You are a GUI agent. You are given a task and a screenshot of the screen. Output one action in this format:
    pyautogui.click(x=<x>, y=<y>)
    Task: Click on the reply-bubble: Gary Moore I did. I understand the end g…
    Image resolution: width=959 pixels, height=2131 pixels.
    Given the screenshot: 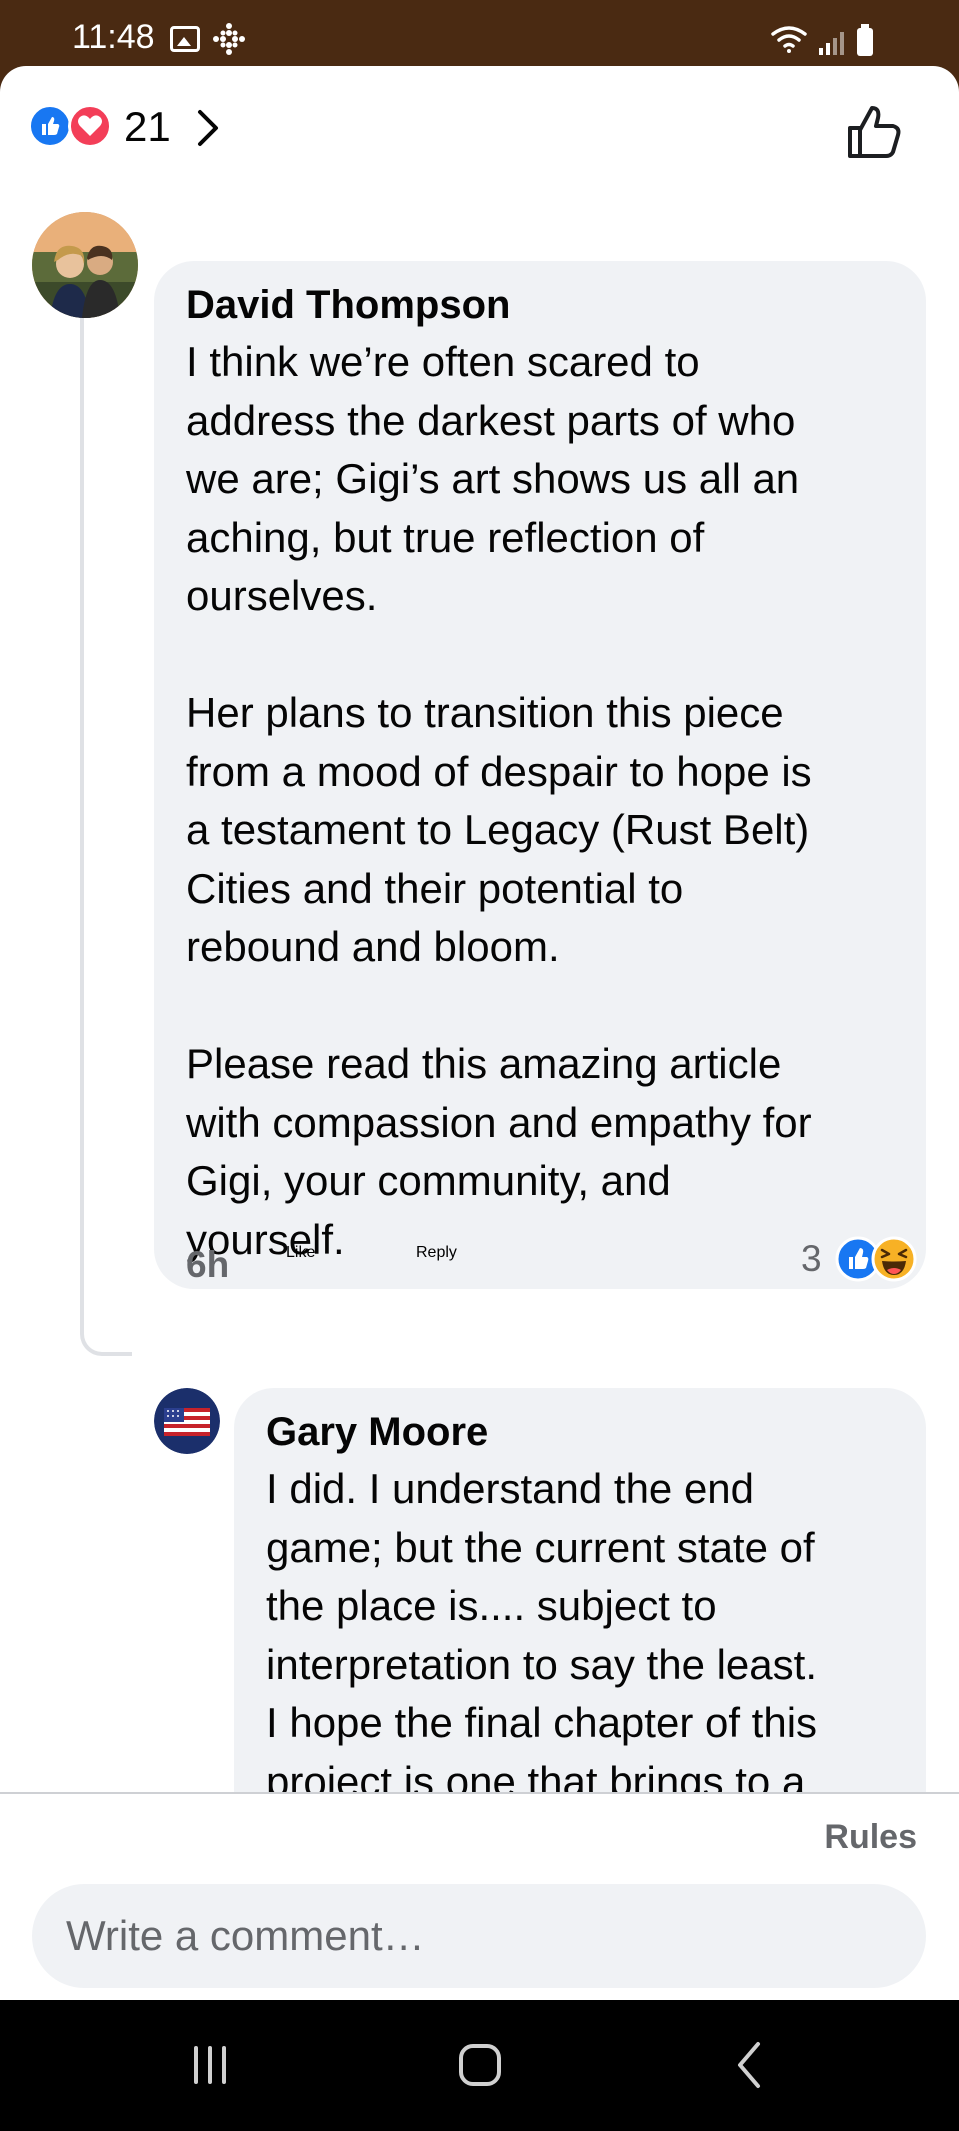 What is the action you would take?
    pyautogui.click(x=580, y=1590)
    